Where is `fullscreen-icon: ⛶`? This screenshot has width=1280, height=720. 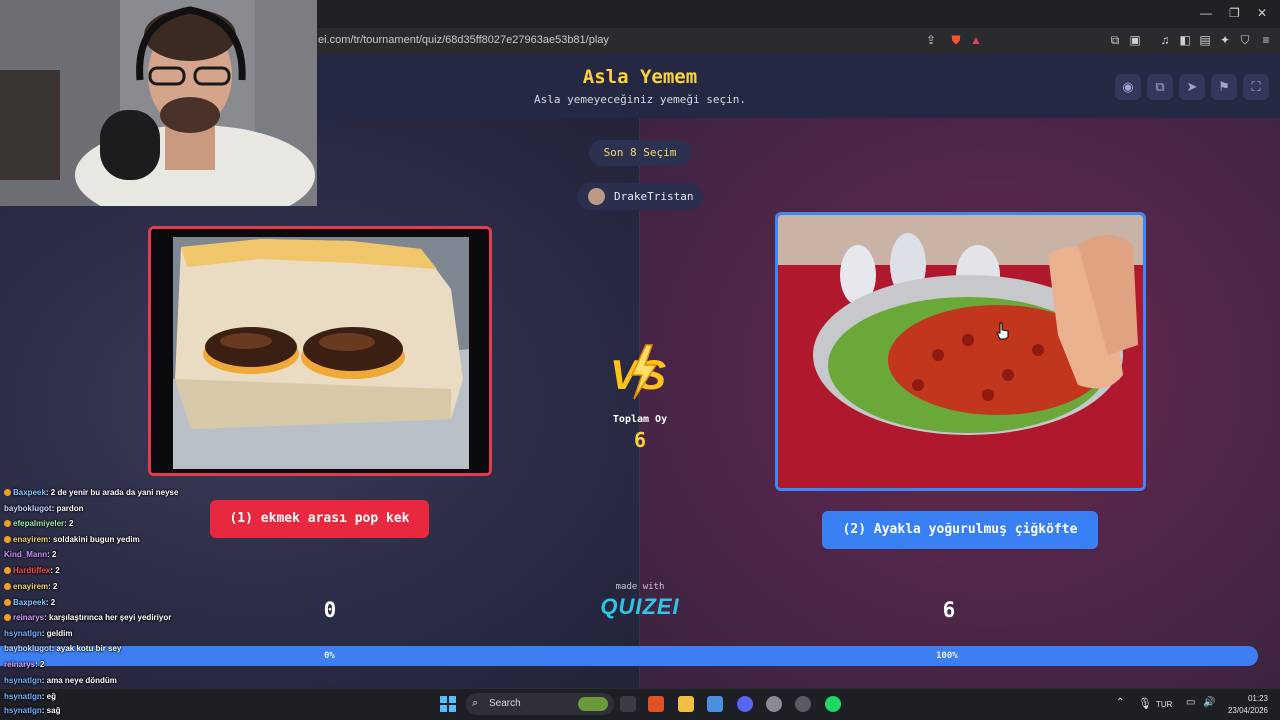 fullscreen-icon: ⛶ is located at coordinates (1256, 87).